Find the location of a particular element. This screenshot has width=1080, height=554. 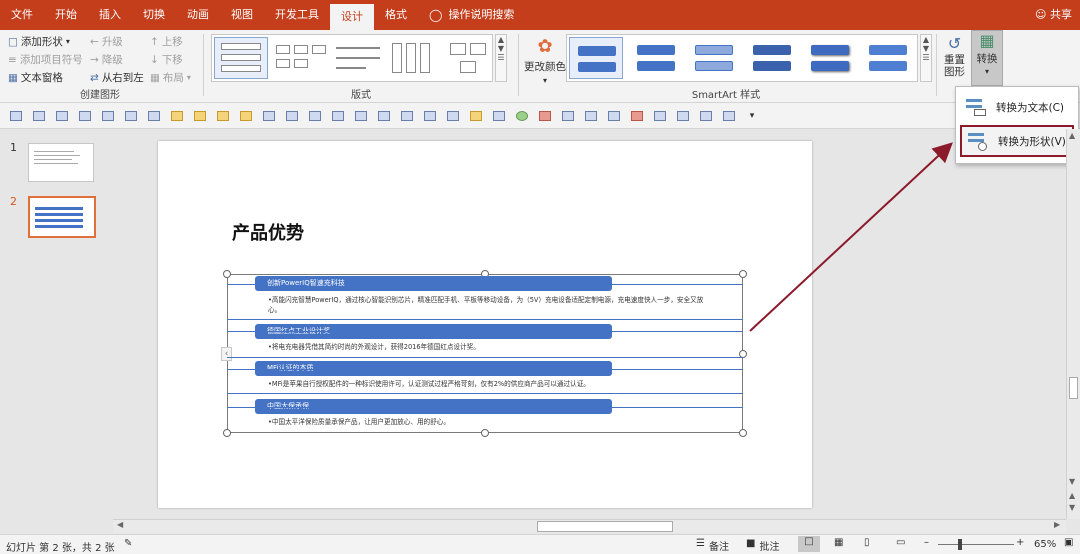

notes-button: ☰ 备注 is located at coordinates (712, 545).